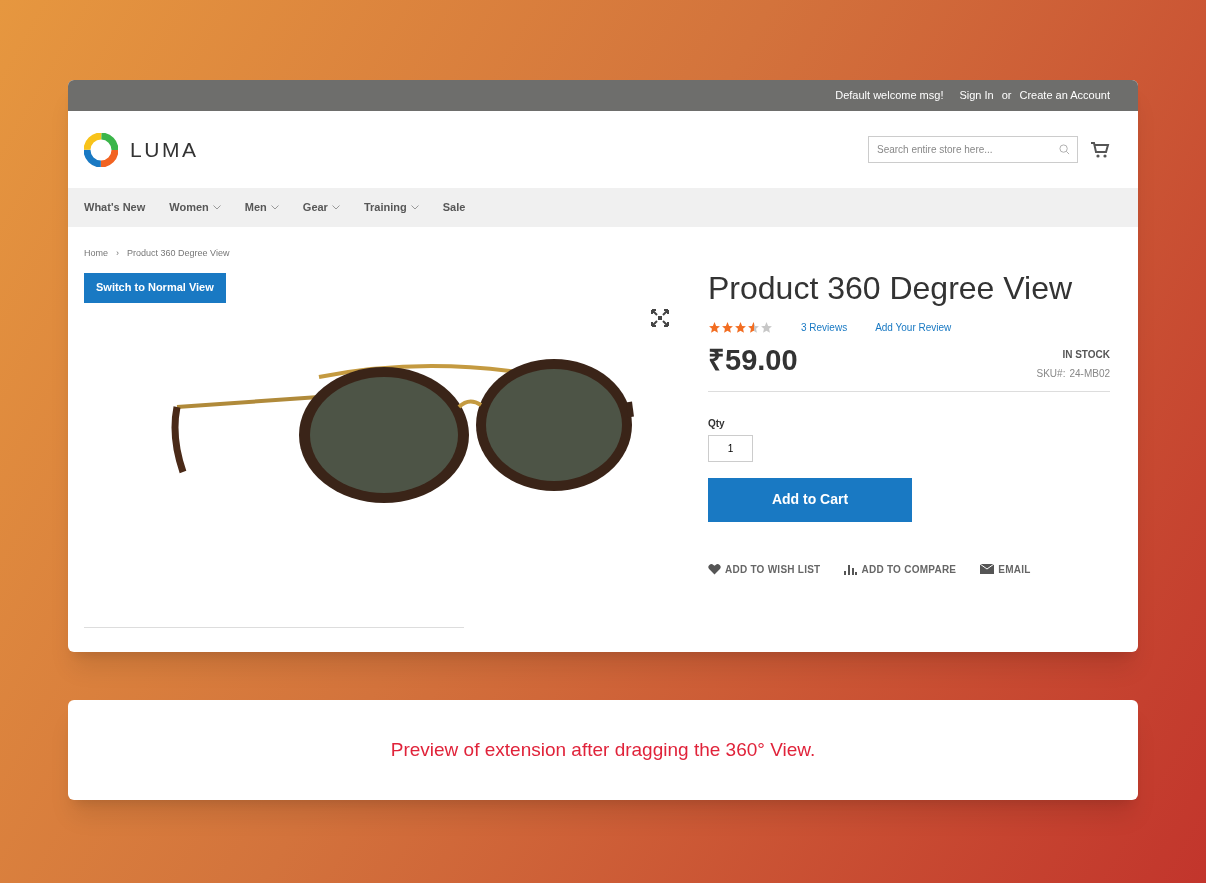  What do you see at coordinates (115, 207) in the screenshot?
I see `nav-item: What's New` at bounding box center [115, 207].